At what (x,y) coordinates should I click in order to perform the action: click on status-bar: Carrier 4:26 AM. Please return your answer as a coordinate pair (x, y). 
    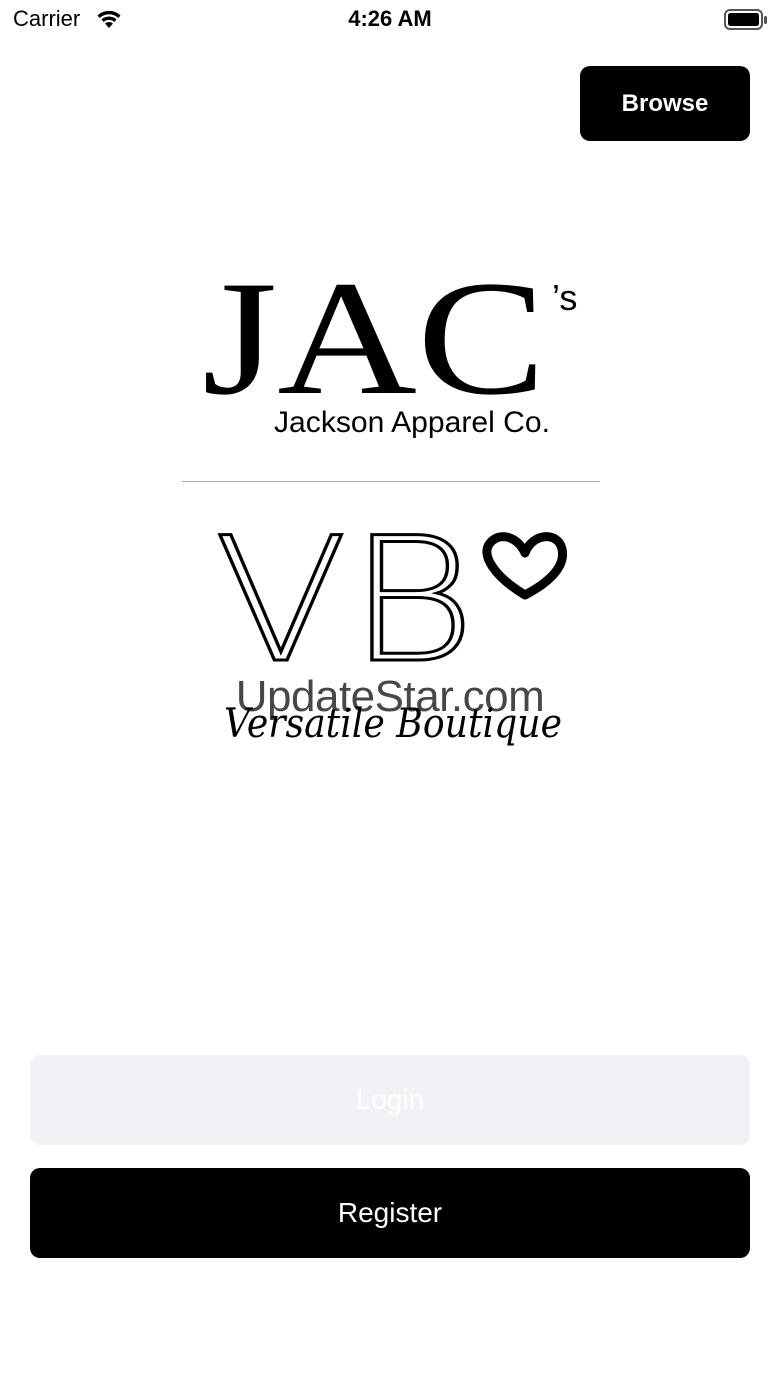
    Looking at the image, I should click on (390, 20).